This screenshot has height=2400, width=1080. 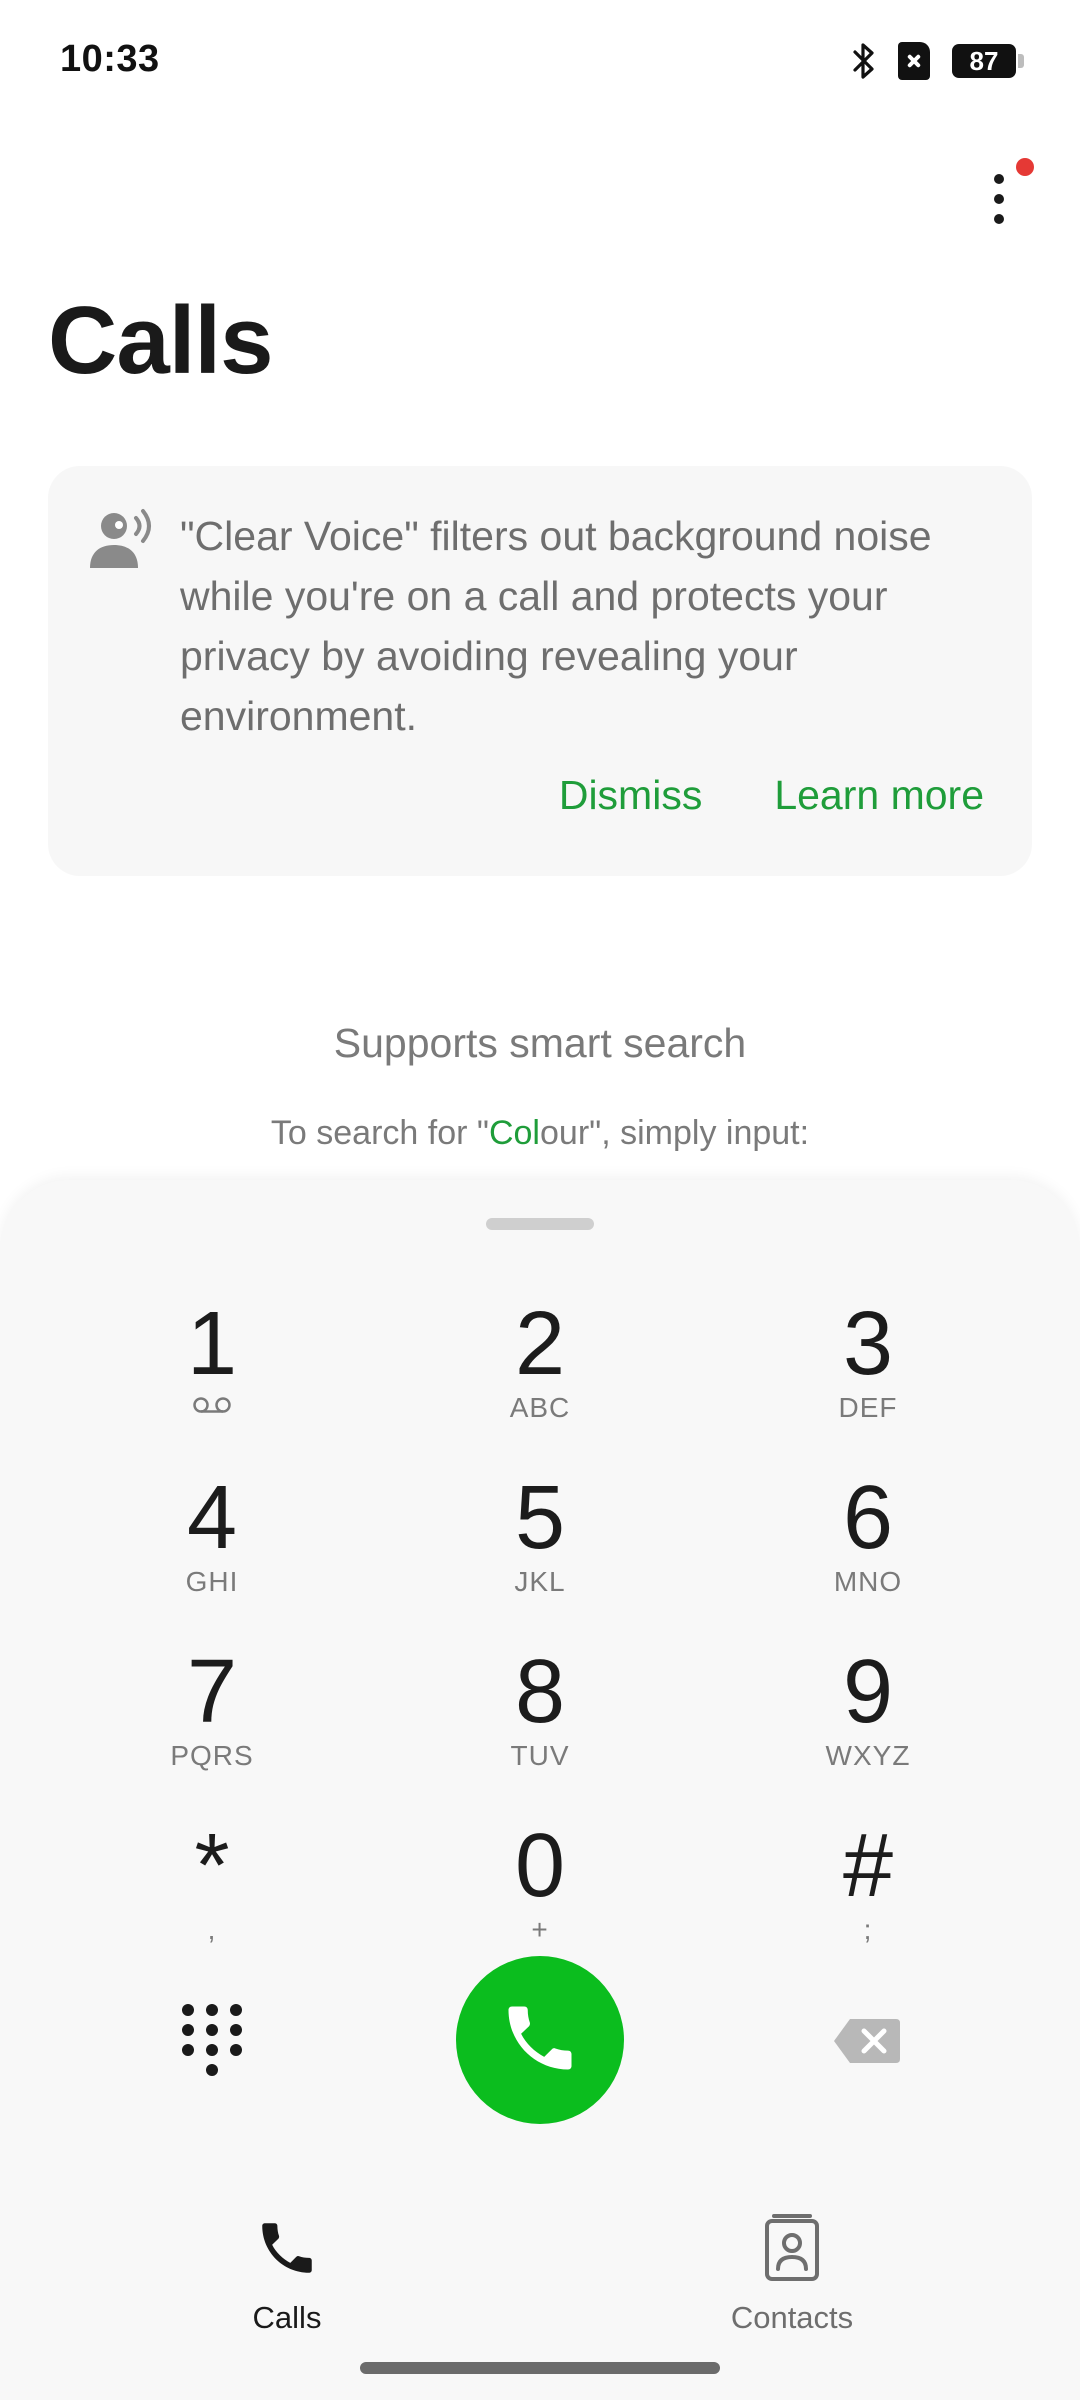 What do you see at coordinates (540, 1344) in the screenshot?
I see `key-digit: 2` at bounding box center [540, 1344].